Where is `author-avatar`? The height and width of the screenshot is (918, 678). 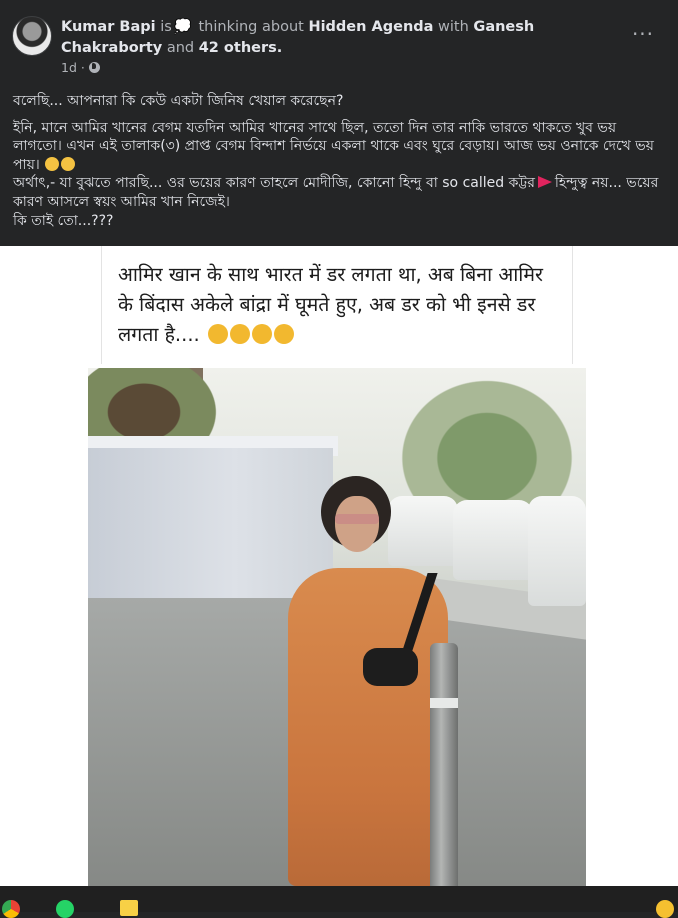
author-avatar is located at coordinates (32, 36).